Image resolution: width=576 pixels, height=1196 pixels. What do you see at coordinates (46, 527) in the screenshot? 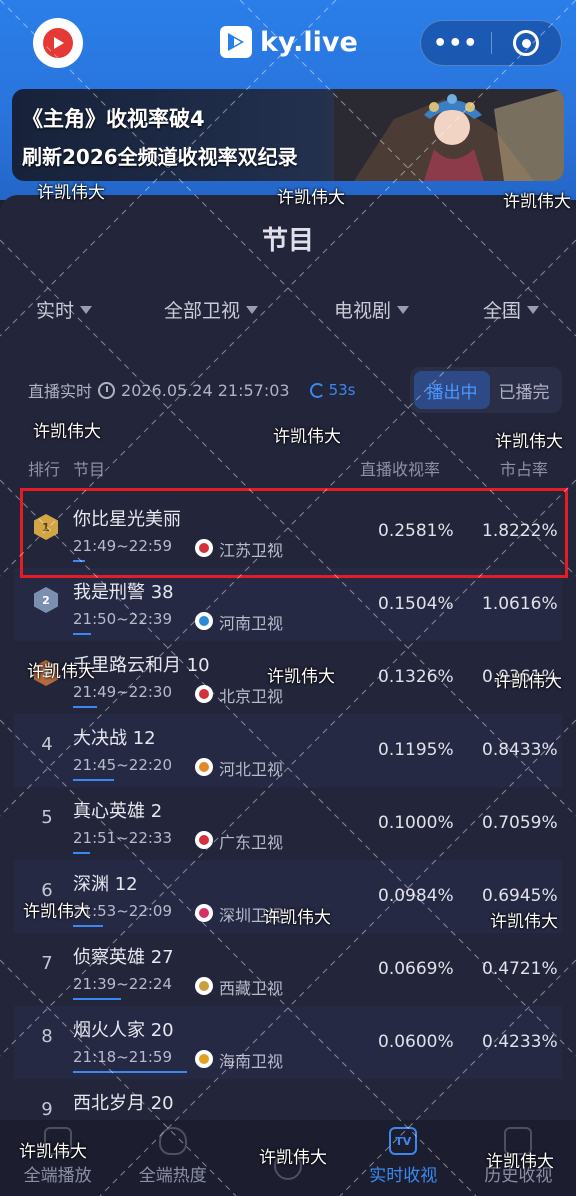
I see `rank-medal-icon: 1` at bounding box center [46, 527].